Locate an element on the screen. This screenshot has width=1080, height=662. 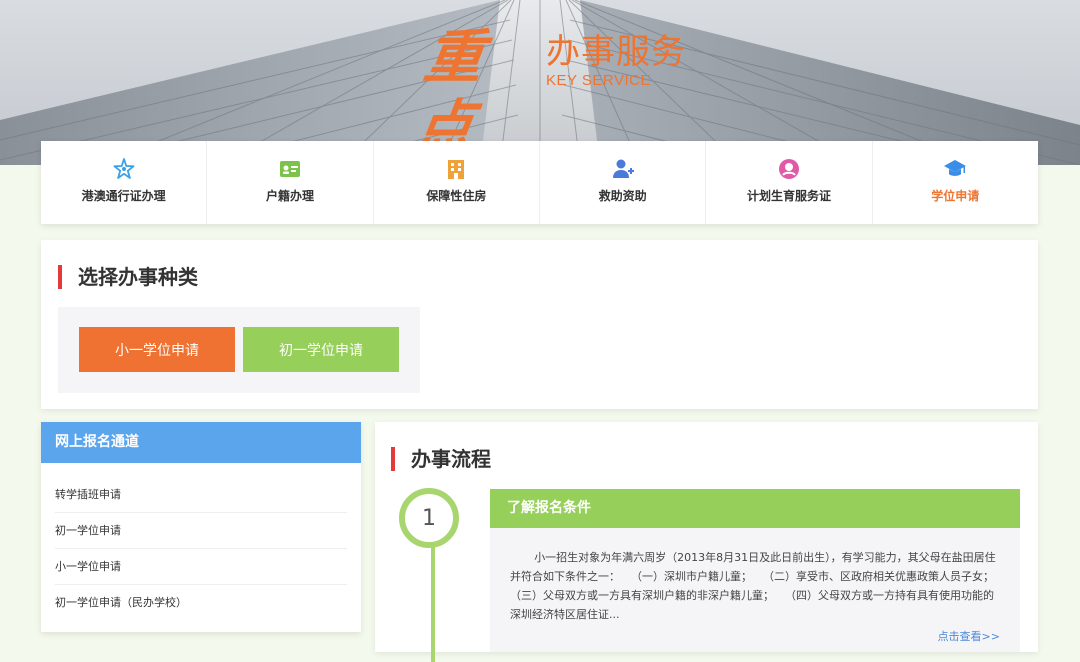
online-registration-panel: 网上报名通道 转学插班申请 初一学位申请 小一学位申请 初一学位申请（民办学校） is located at coordinates (201, 527).